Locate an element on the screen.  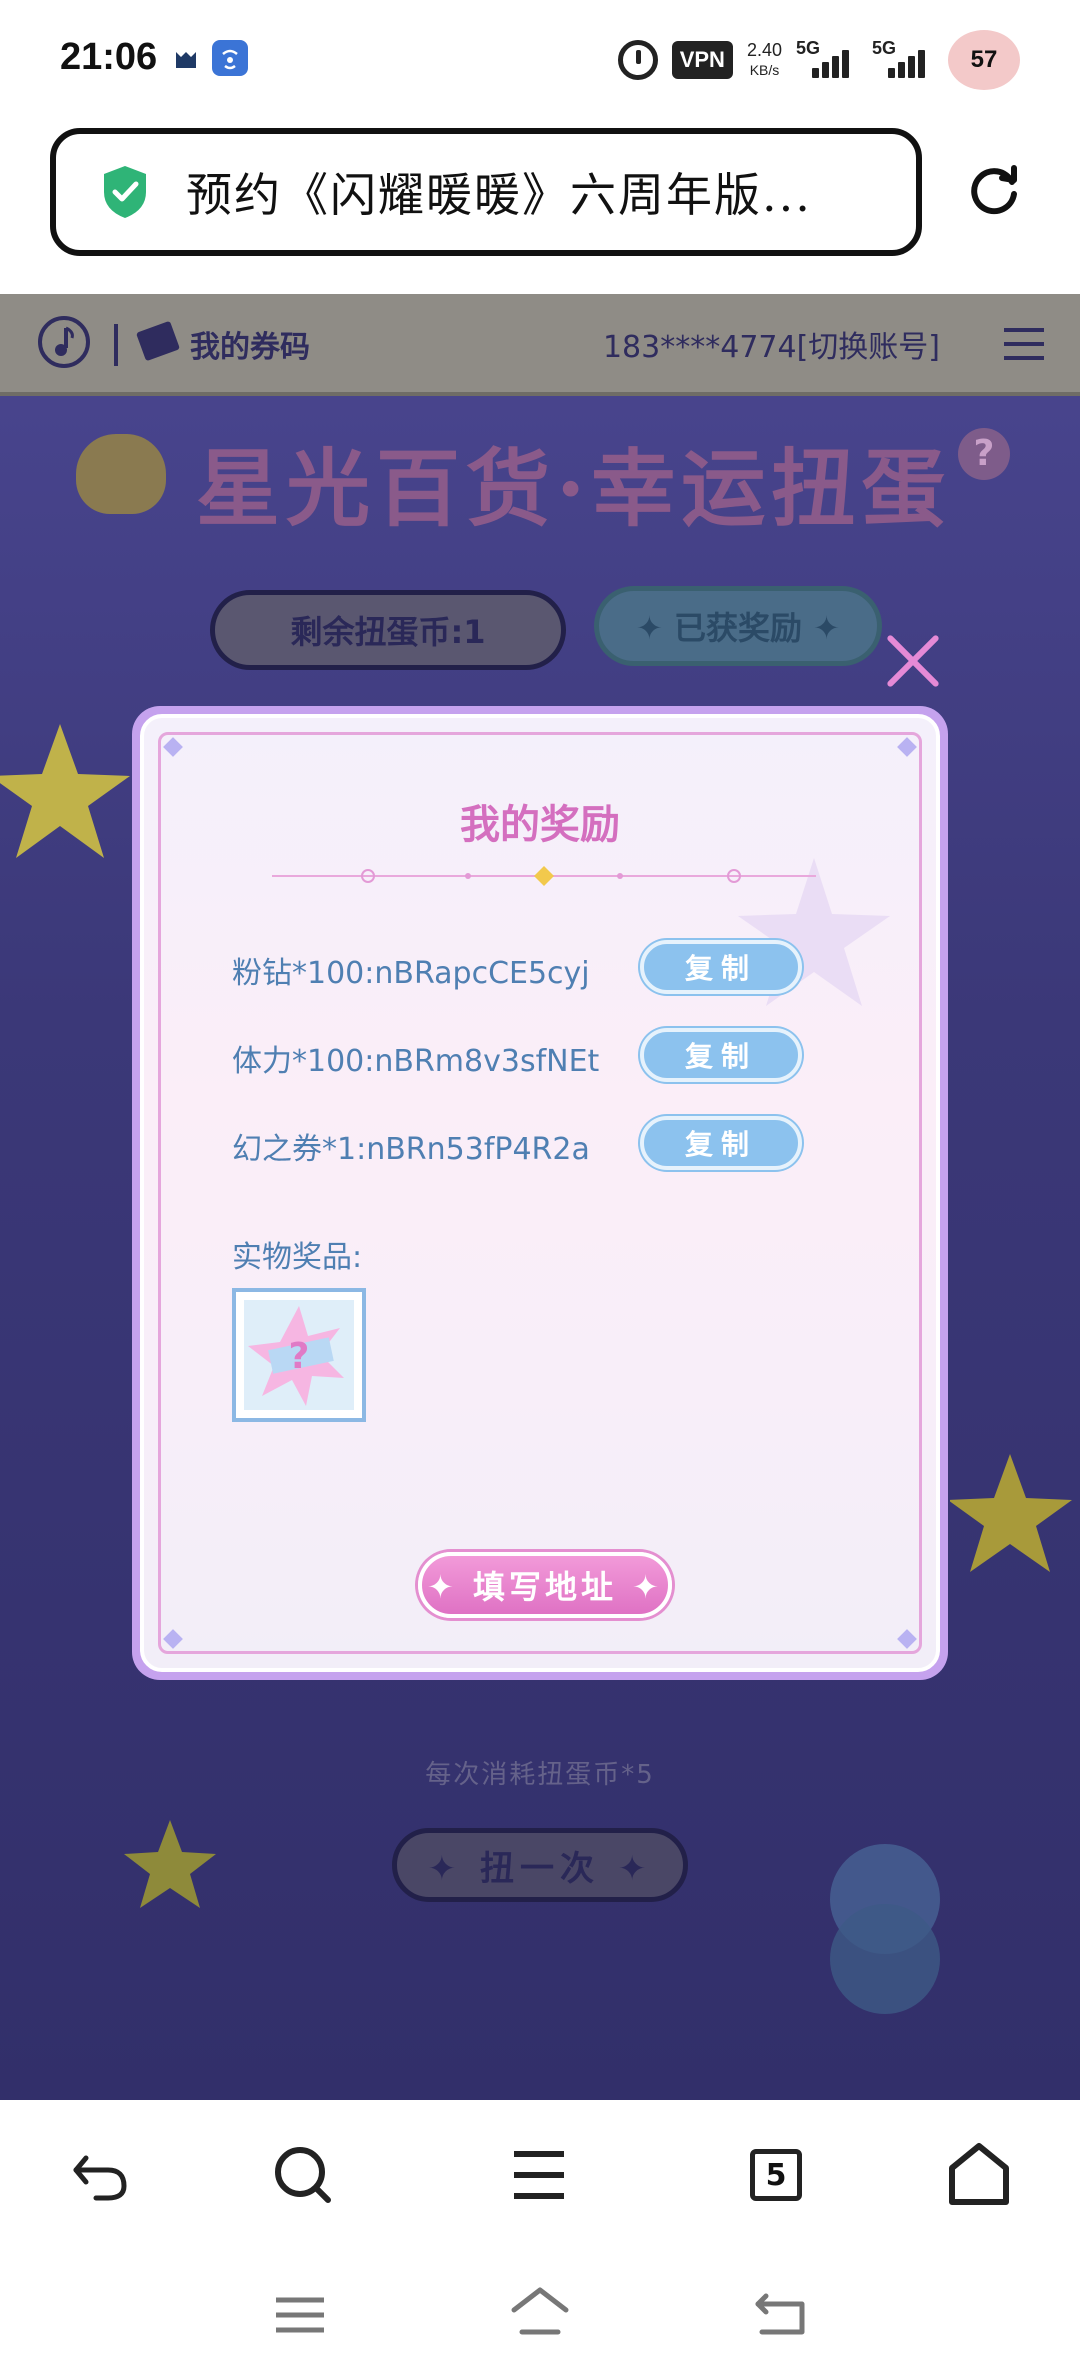
network-speed: 2.40 KB/s is located at coordinates (764, 60).